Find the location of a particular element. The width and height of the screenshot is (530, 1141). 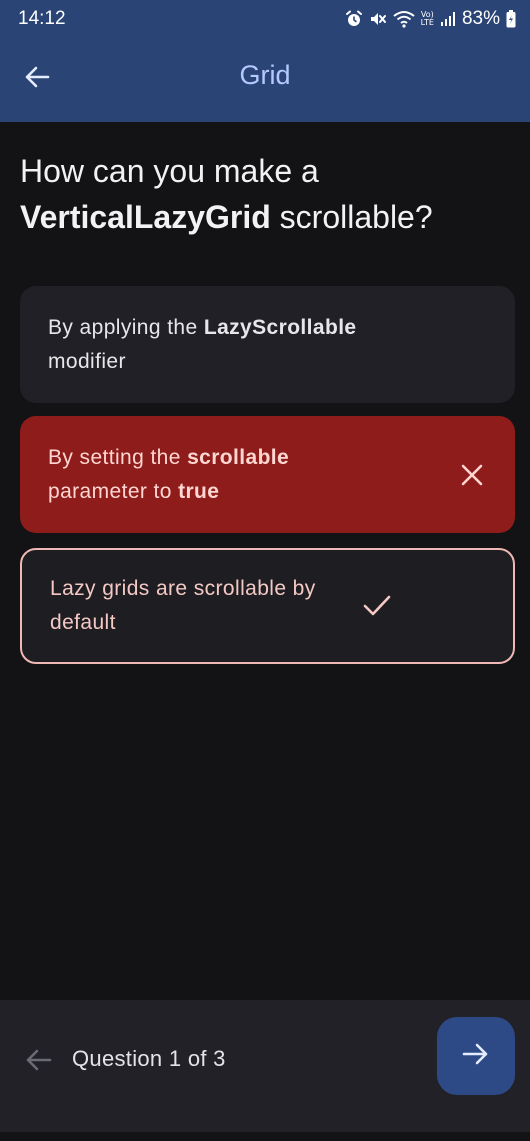

status-icons: Vo) LTE 83% is located at coordinates (430, 19).